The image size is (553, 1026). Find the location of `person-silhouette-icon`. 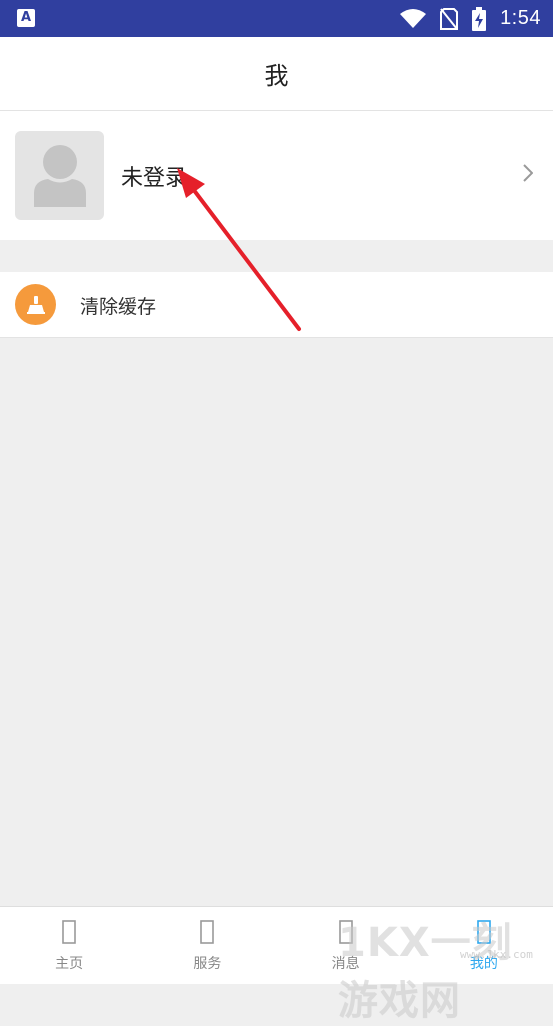

person-silhouette-icon is located at coordinates (60, 176).